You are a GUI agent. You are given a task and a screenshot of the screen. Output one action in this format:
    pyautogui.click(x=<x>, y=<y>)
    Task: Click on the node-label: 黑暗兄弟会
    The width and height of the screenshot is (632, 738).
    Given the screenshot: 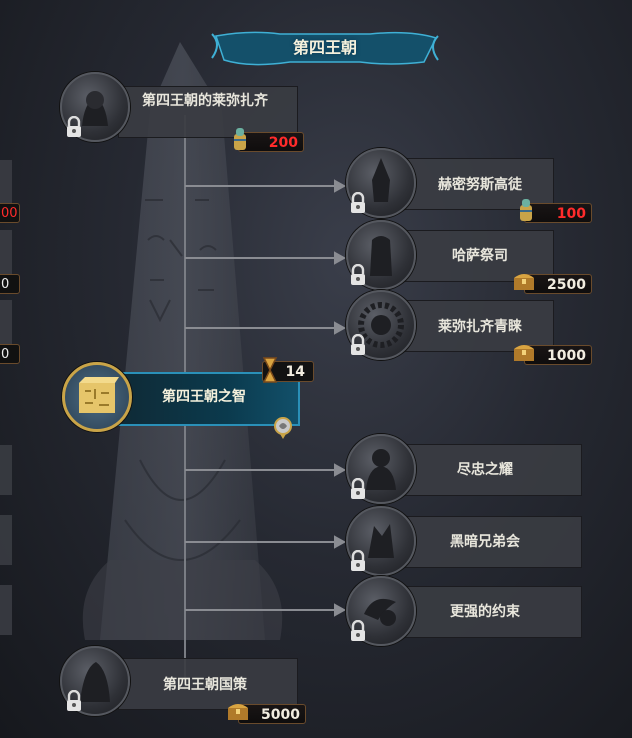 What is the action you would take?
    pyautogui.click(x=485, y=542)
    